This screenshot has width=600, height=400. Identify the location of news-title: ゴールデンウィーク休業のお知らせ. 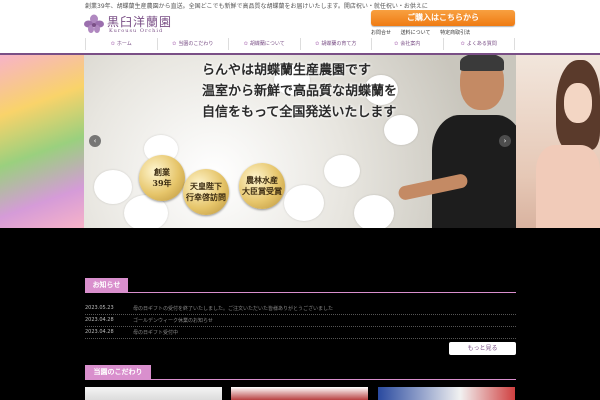
(173, 320).